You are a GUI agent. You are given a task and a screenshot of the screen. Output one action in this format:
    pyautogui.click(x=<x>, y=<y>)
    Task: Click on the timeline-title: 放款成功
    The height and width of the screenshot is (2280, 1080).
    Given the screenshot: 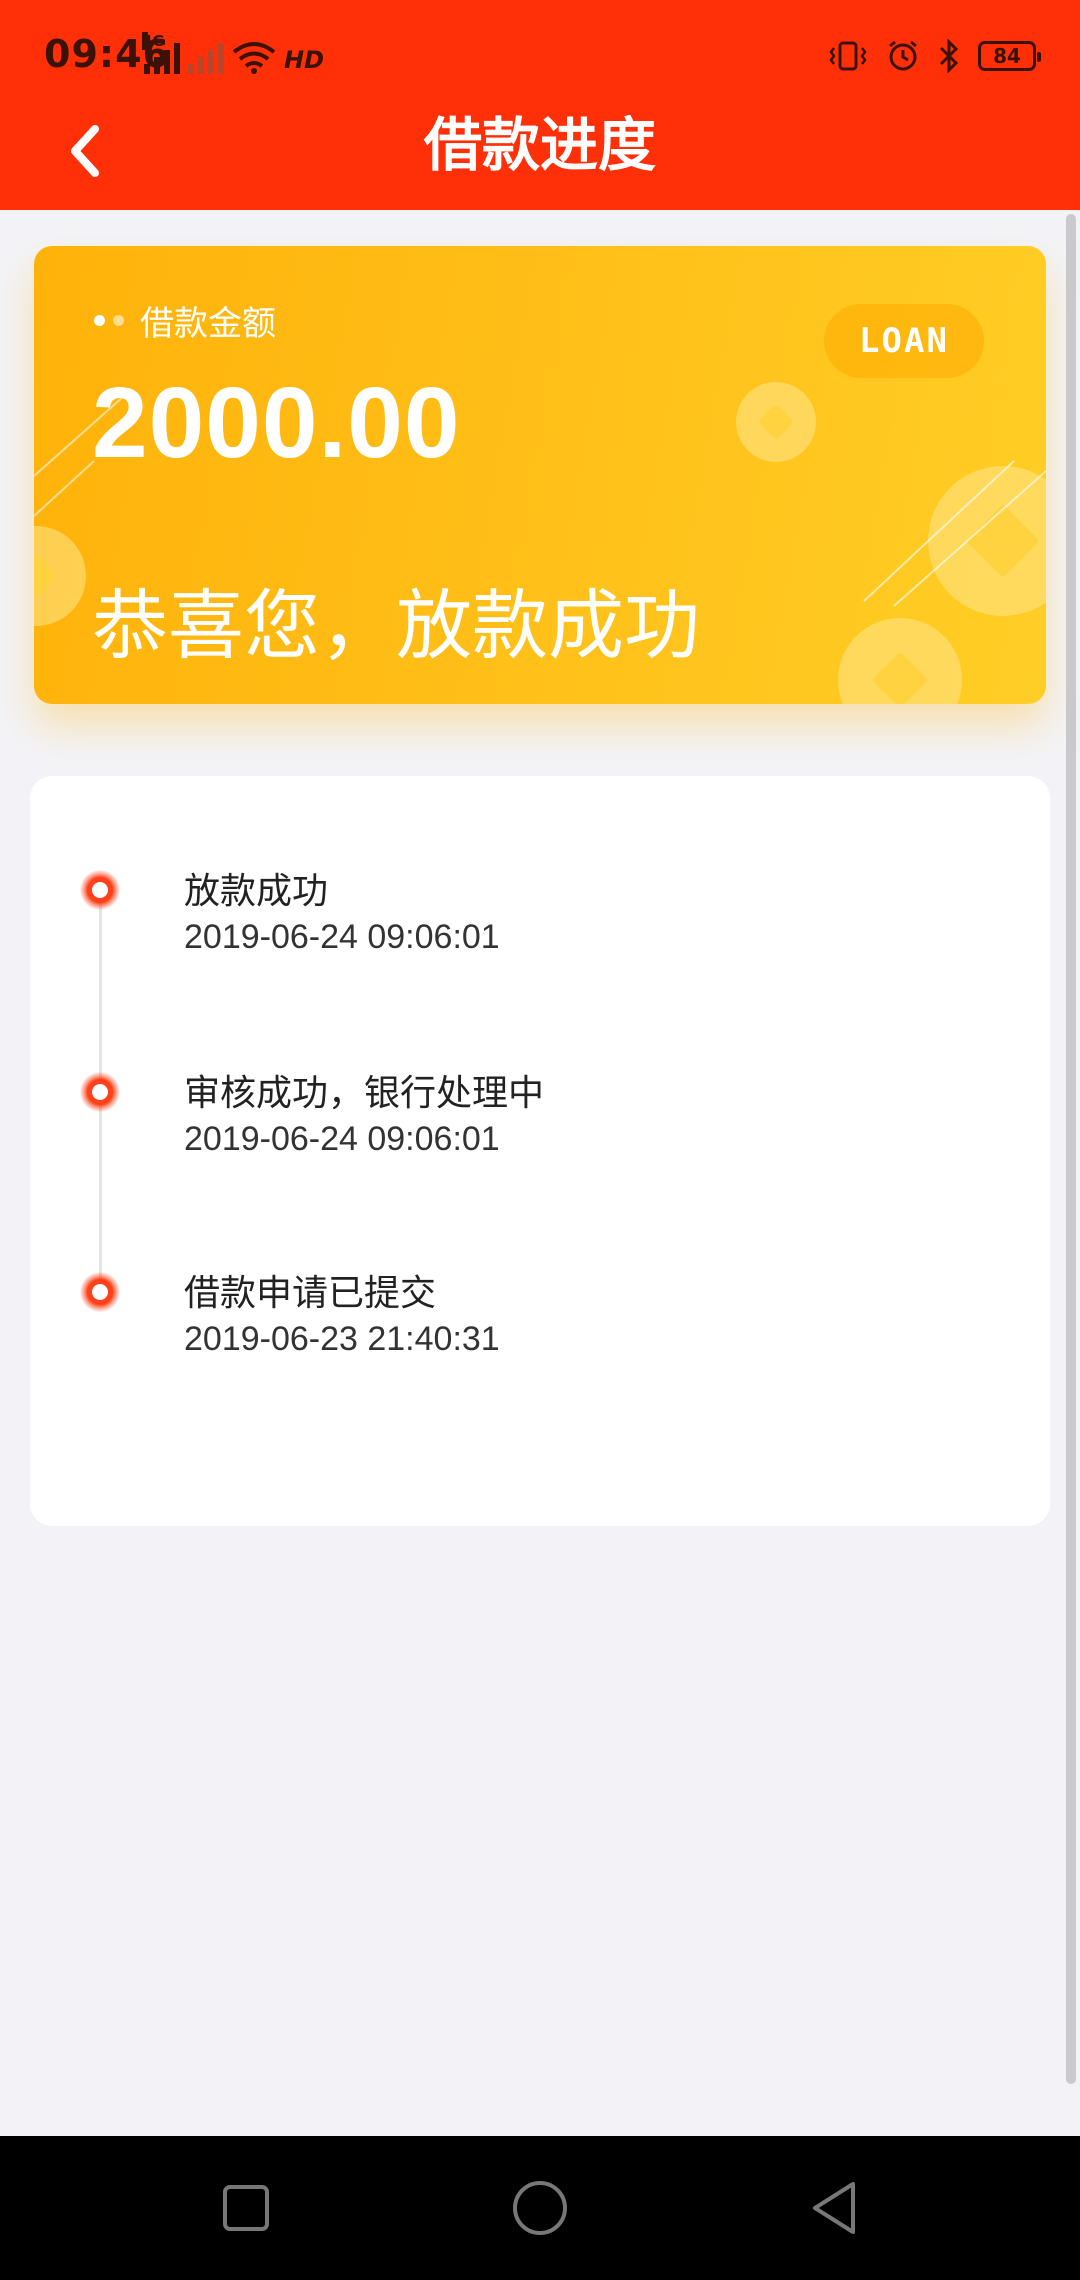 What is the action you would take?
    pyautogui.click(x=256, y=891)
    